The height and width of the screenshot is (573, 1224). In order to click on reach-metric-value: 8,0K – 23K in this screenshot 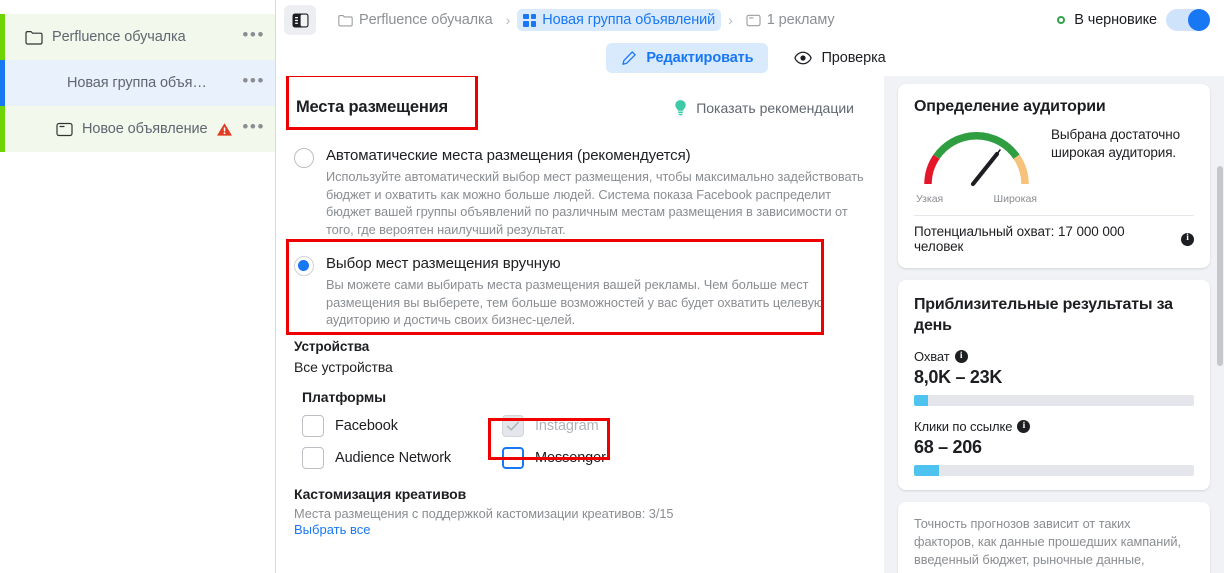, I will do `click(958, 377)`.